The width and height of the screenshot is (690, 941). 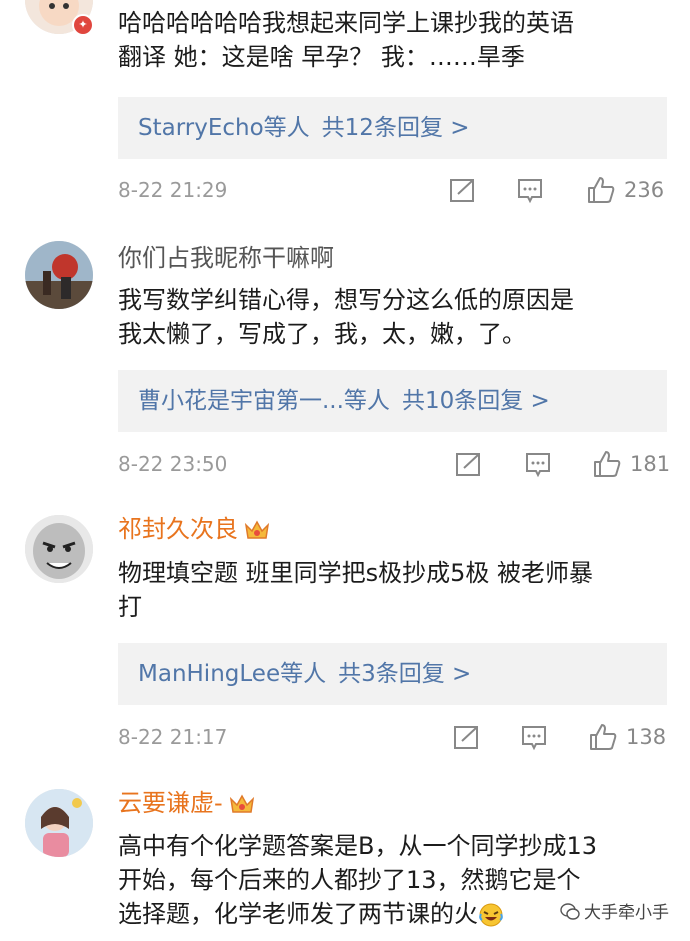 I want to click on username-vip: 祁封久次良, so click(x=194, y=529).